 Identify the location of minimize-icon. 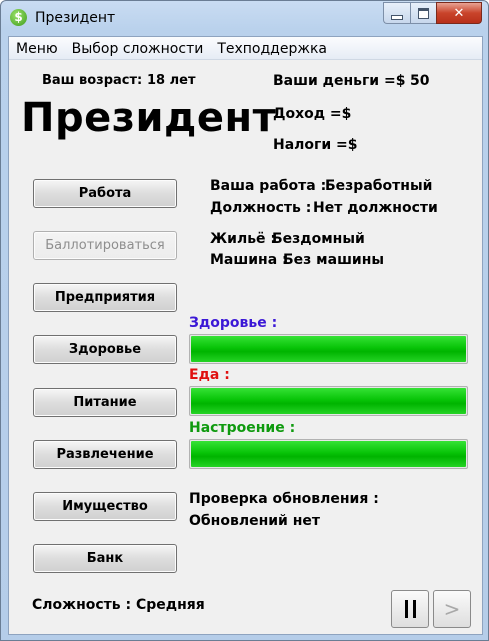
(397, 17).